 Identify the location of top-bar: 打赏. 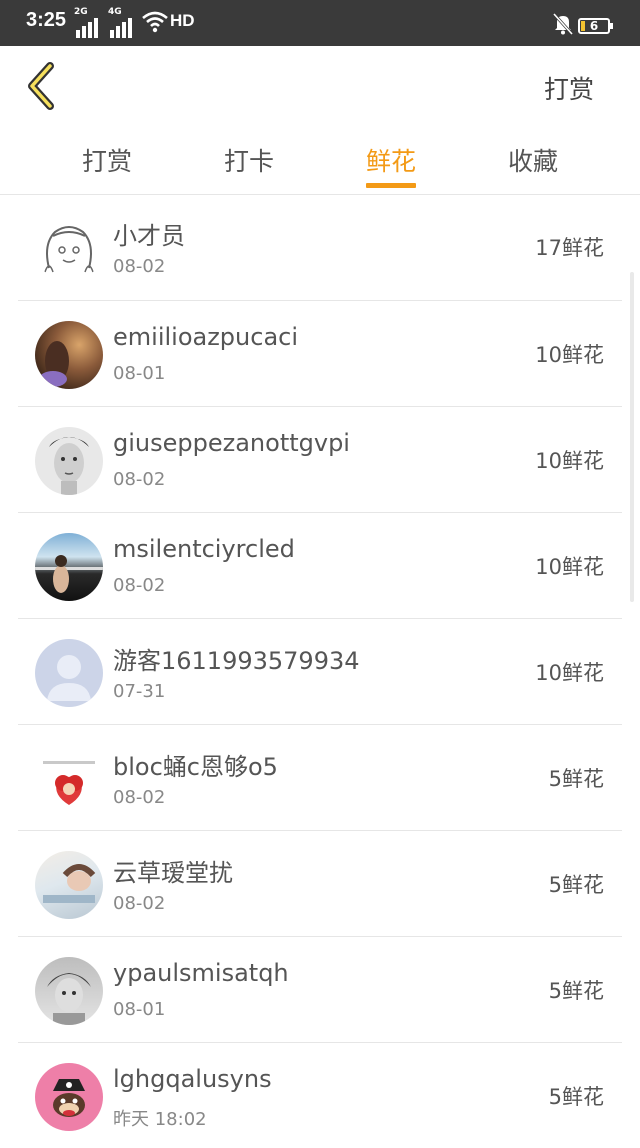
(320, 86).